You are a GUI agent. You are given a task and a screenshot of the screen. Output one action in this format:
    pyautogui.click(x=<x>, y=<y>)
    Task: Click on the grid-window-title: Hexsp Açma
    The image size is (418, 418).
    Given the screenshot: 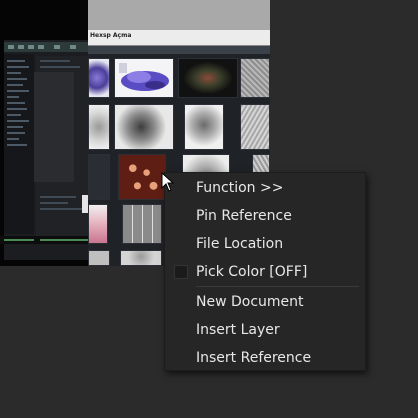 What is the action you would take?
    pyautogui.click(x=111, y=35)
    